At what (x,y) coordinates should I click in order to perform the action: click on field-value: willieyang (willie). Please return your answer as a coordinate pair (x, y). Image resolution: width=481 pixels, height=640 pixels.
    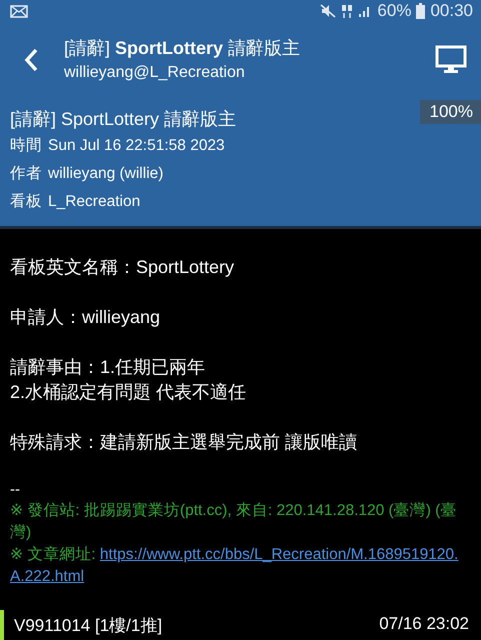
    Looking at the image, I should click on (106, 173).